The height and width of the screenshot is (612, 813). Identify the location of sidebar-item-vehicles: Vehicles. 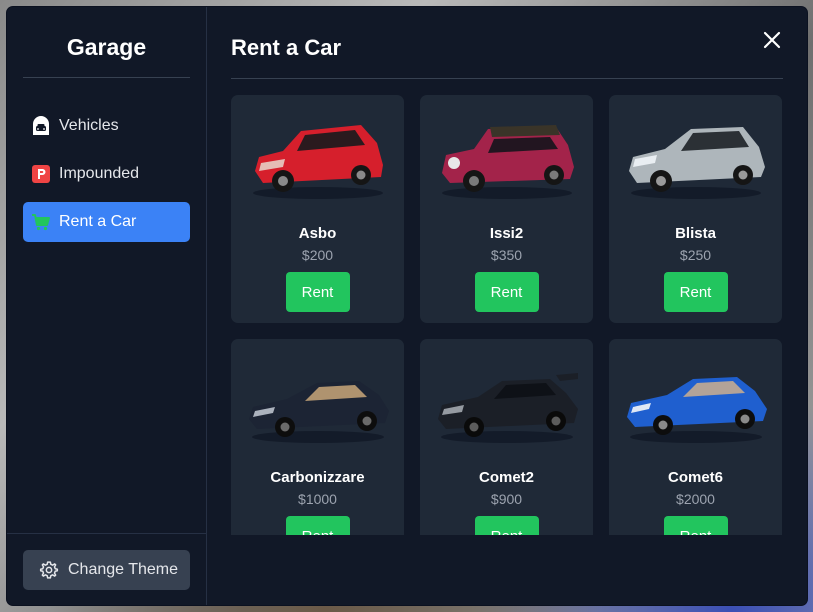
(106, 126).